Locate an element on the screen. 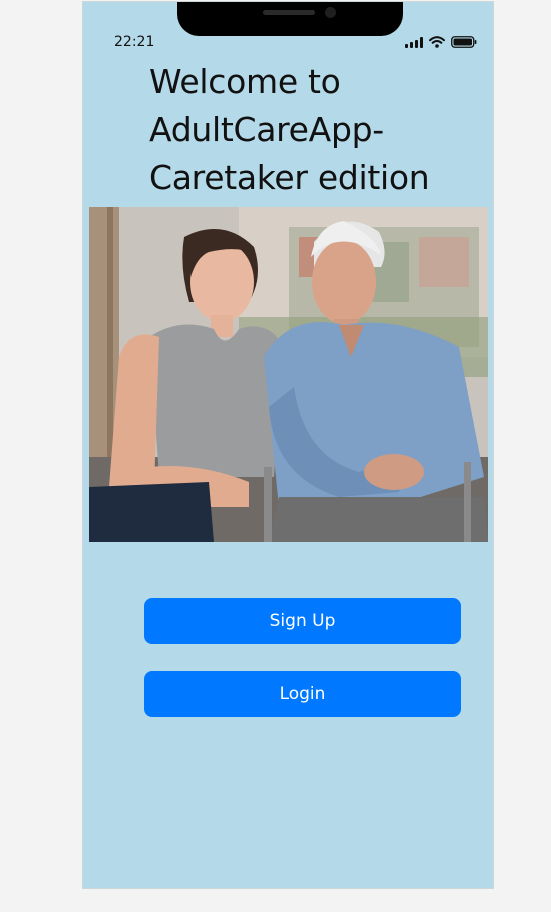  device-notch is located at coordinates (290, 19).